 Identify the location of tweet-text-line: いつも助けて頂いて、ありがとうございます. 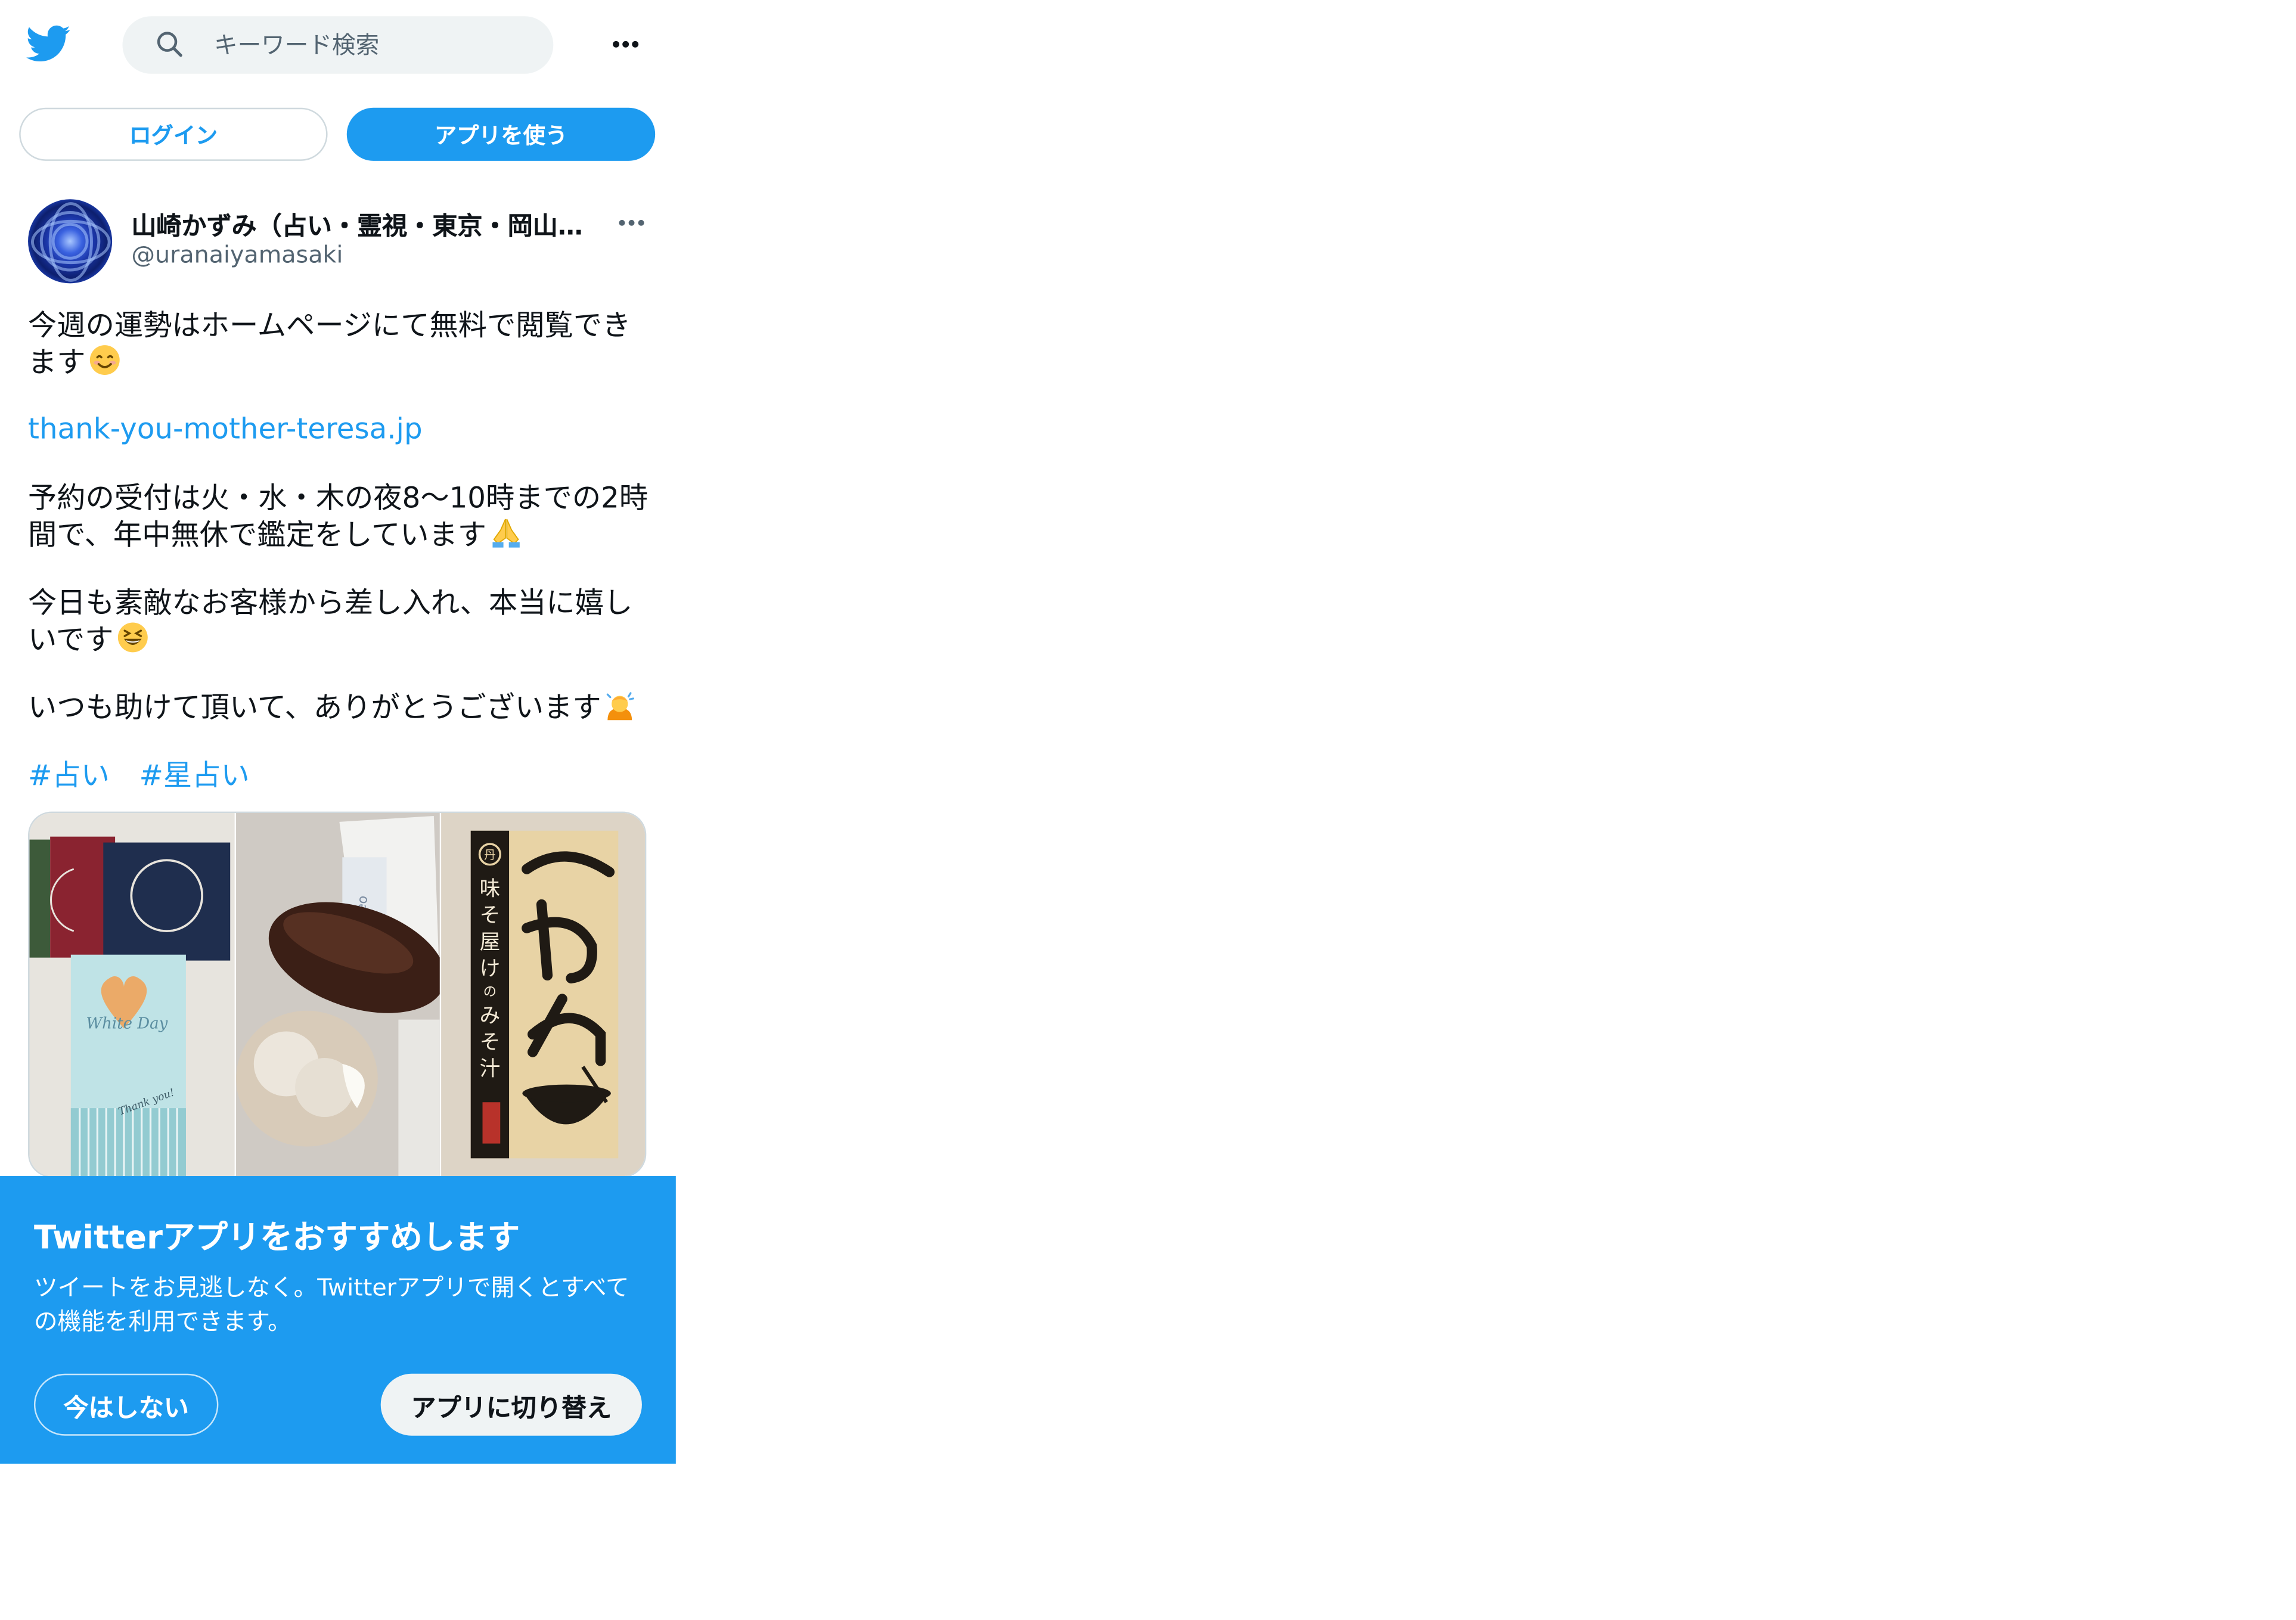
(333, 708).